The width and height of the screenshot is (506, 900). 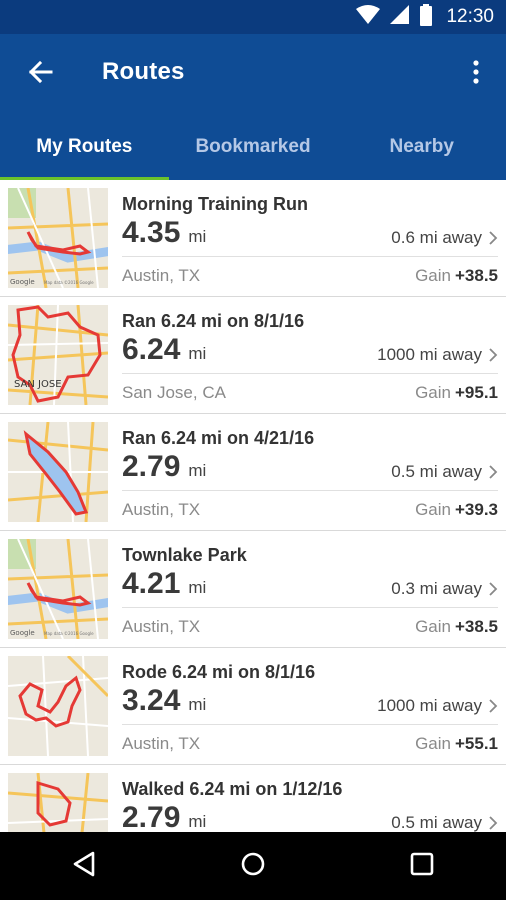 What do you see at coordinates (151, 349) in the screenshot?
I see `distance-value: 6.24` at bounding box center [151, 349].